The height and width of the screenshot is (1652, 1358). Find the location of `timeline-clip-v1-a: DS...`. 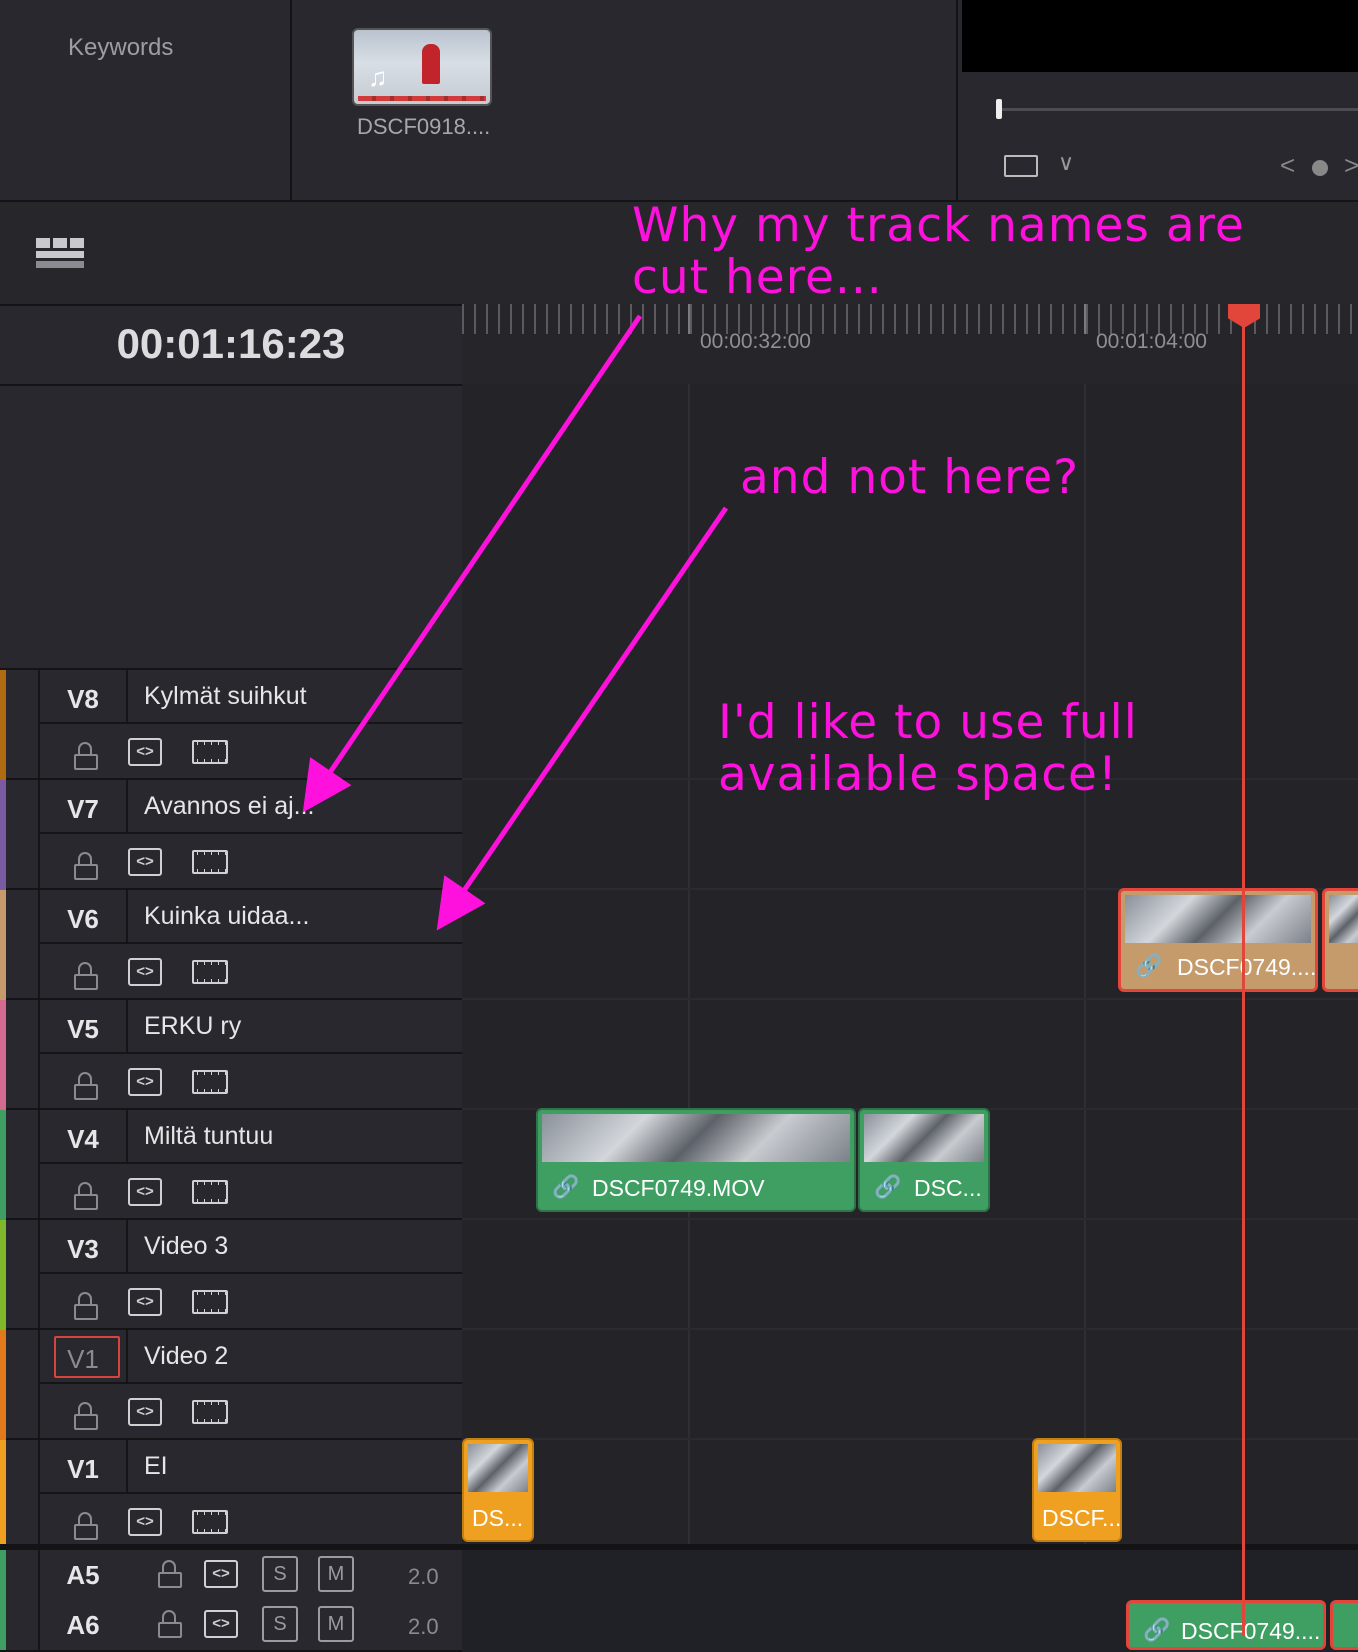

timeline-clip-v1-a: DS... is located at coordinates (498, 1490).